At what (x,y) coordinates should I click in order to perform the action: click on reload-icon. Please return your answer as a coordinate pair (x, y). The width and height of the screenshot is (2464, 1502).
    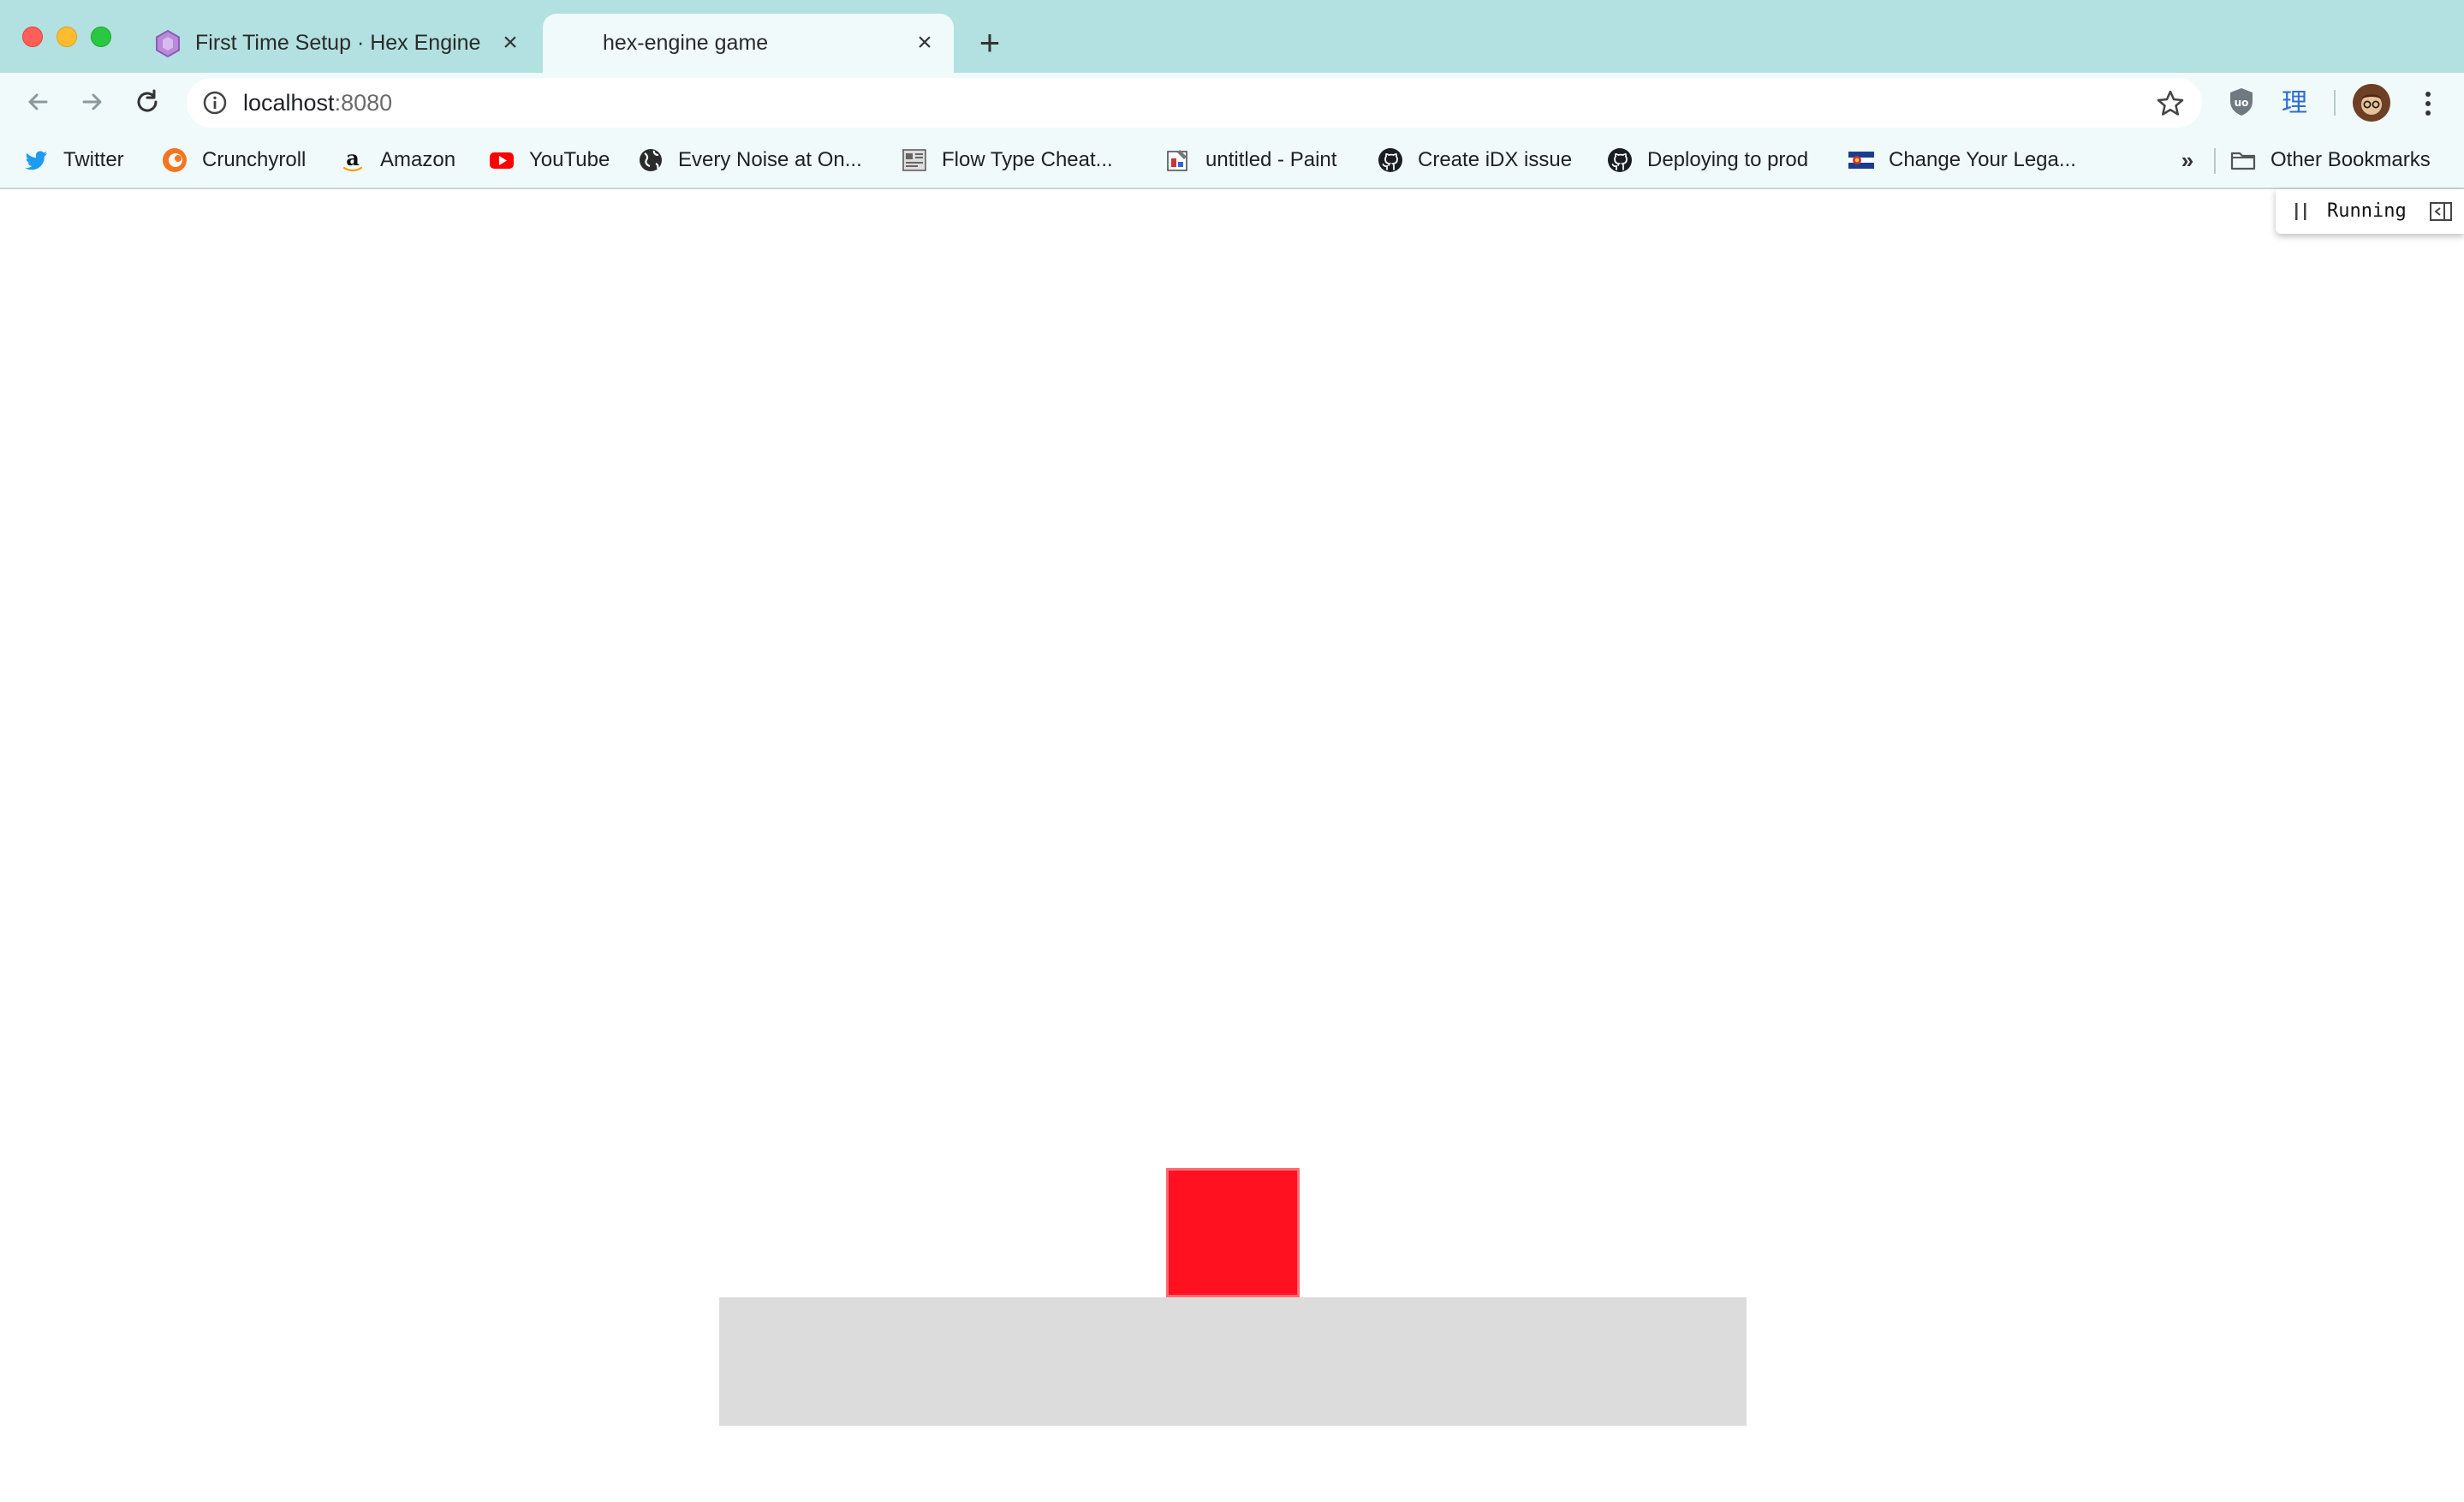
    Looking at the image, I should click on (147, 100).